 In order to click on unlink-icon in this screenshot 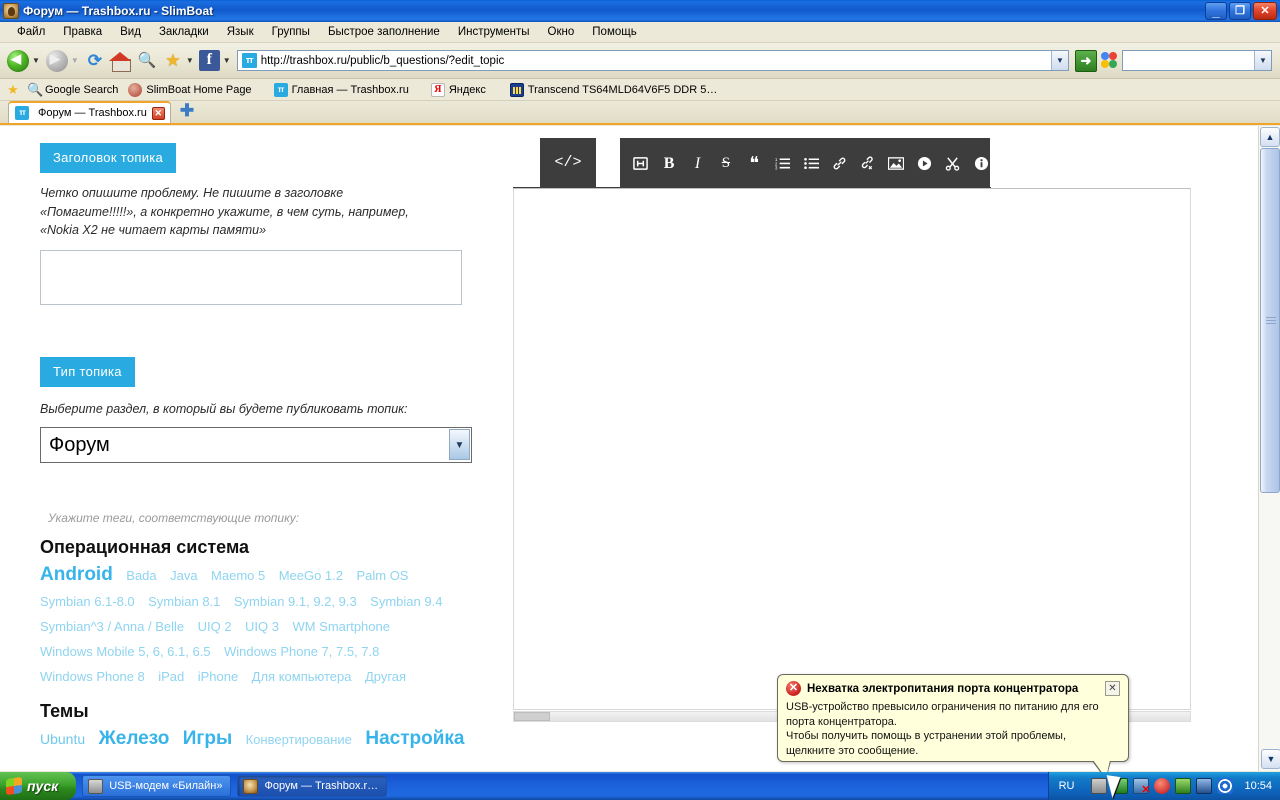, I will do `click(867, 163)`.